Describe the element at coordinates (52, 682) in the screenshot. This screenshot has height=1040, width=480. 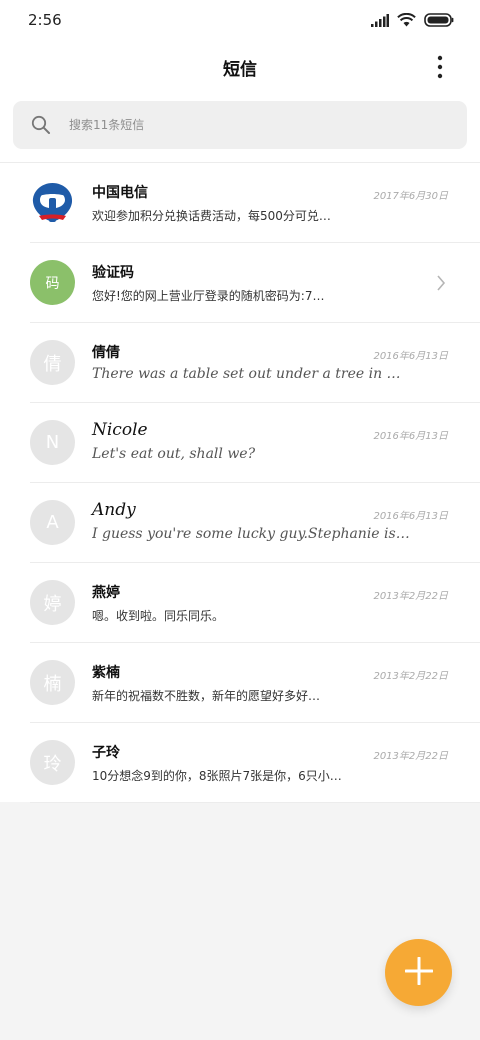
I see `avatar: 楠` at that location.